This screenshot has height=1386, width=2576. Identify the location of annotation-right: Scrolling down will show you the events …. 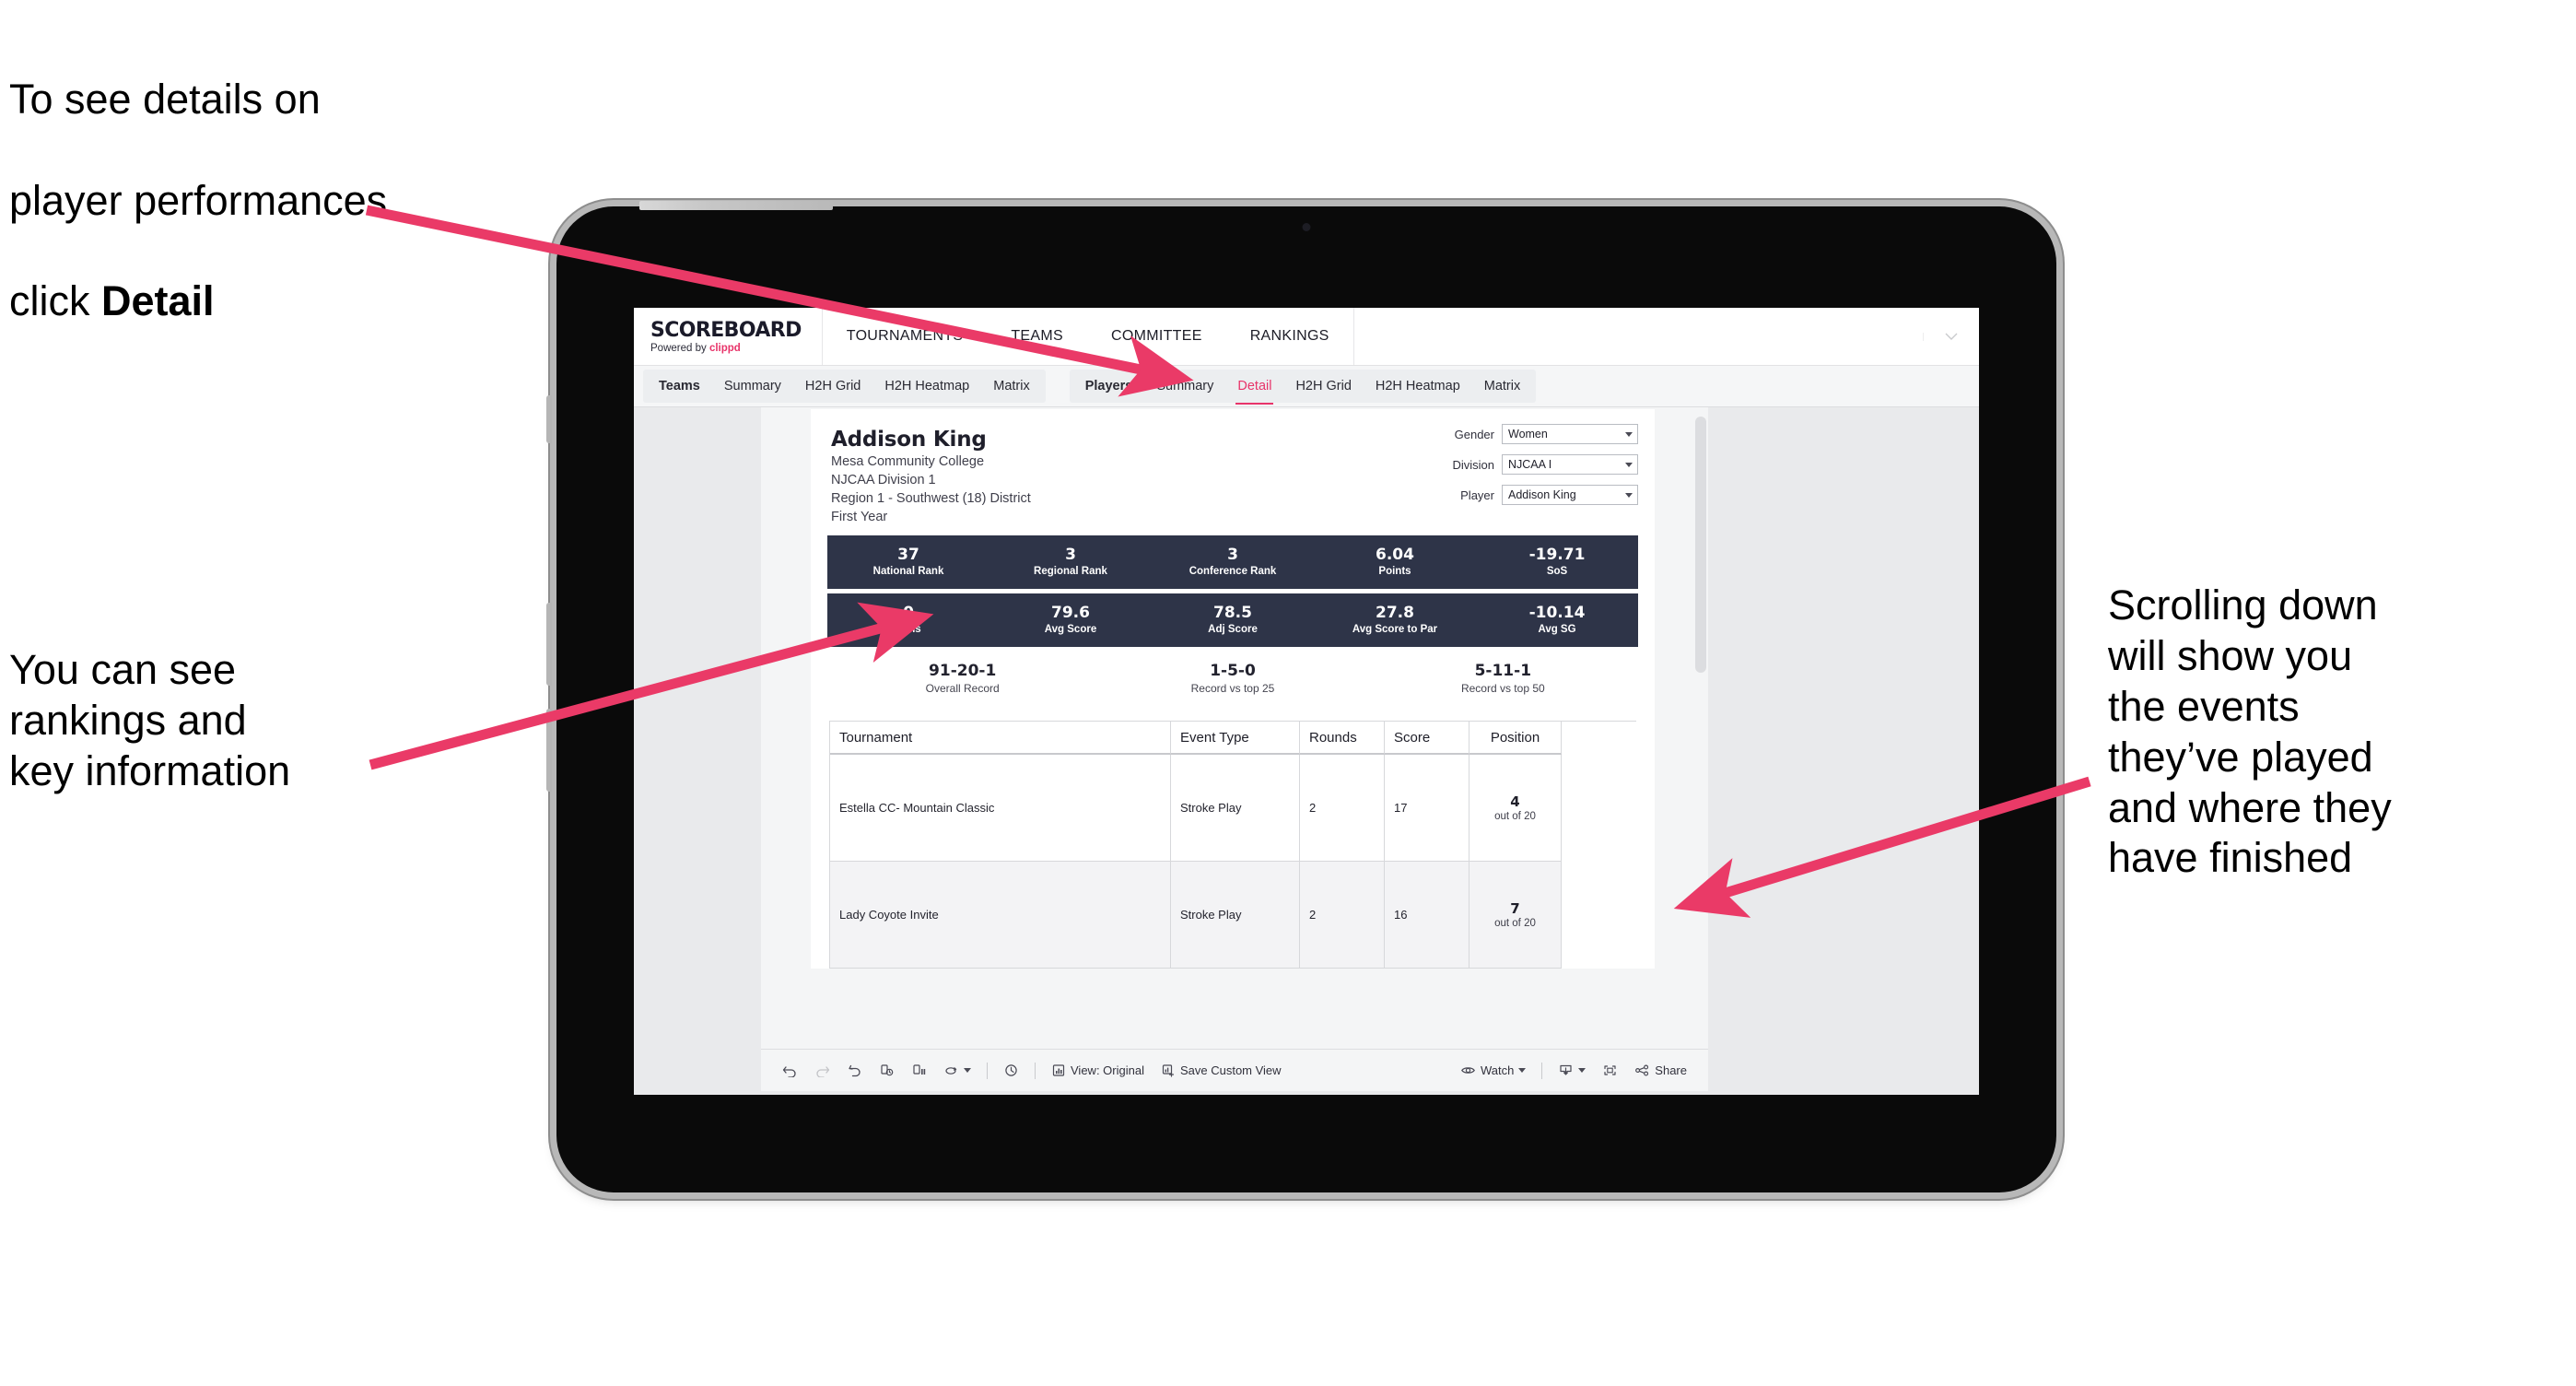
(2250, 731).